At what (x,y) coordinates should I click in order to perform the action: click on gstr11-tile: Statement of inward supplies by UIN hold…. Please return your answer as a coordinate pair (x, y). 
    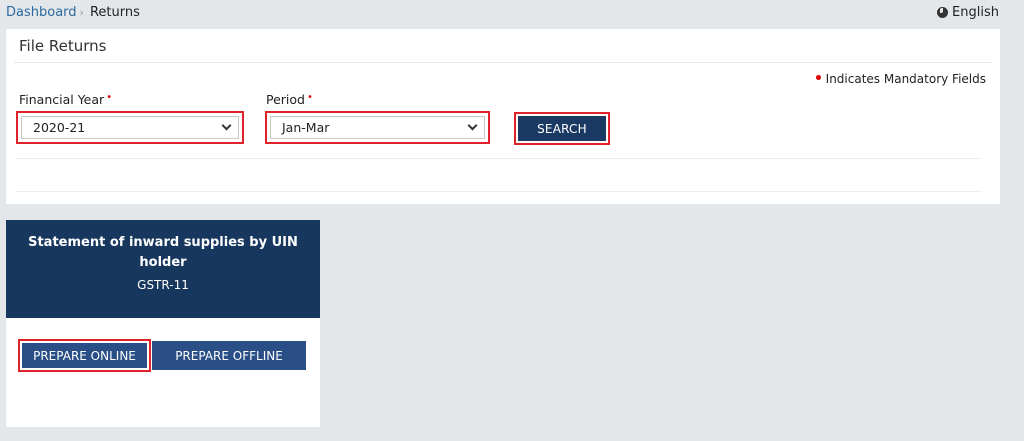
    Looking at the image, I should click on (163, 323).